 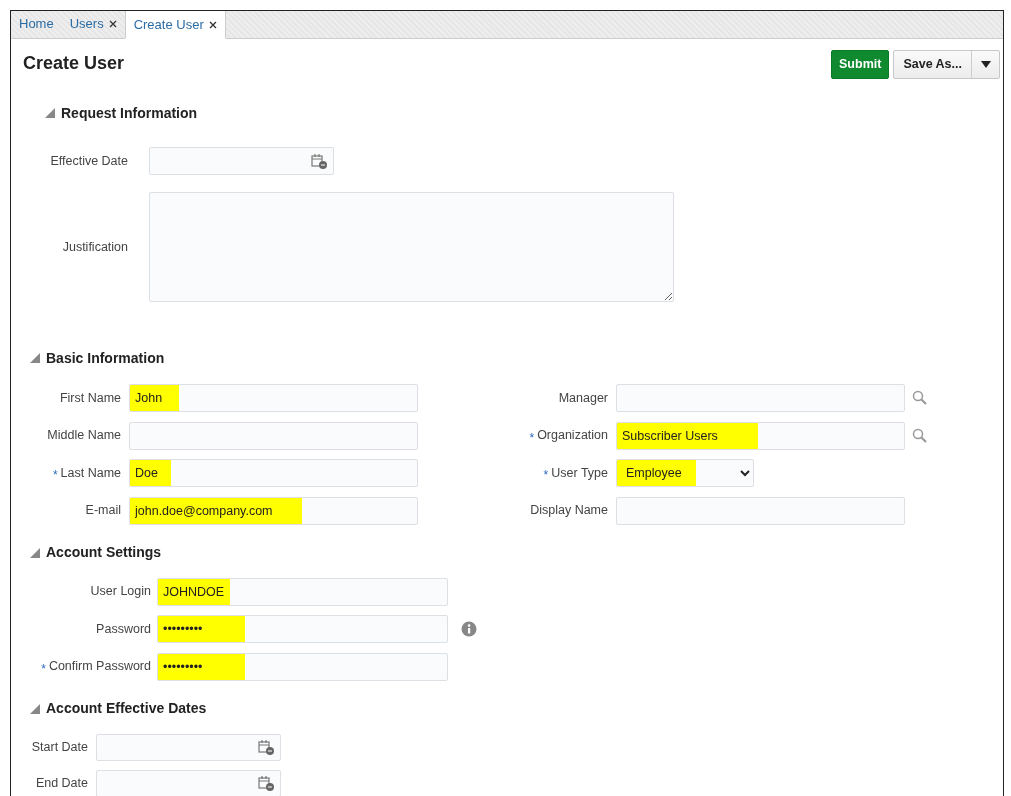 What do you see at coordinates (273, 398) in the screenshot?
I see `input-field: John` at bounding box center [273, 398].